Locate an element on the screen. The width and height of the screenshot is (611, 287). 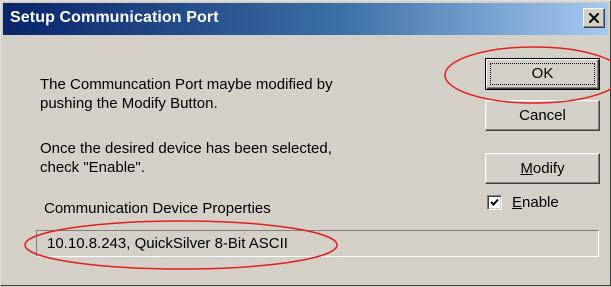
cancel-button-label: Cancel is located at coordinates (542, 115).